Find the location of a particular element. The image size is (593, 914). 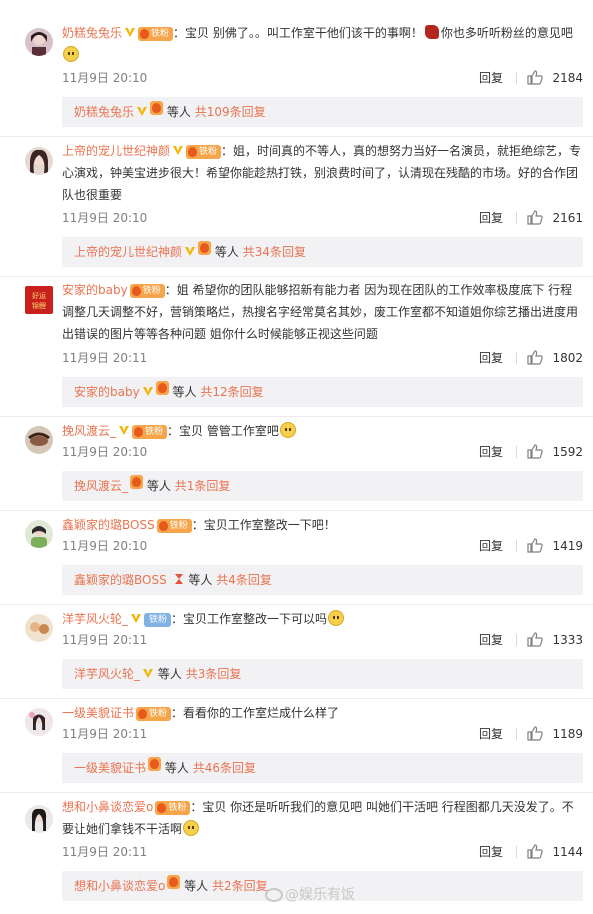

comment-time: 11月9日 20:10 is located at coordinates (105, 546).